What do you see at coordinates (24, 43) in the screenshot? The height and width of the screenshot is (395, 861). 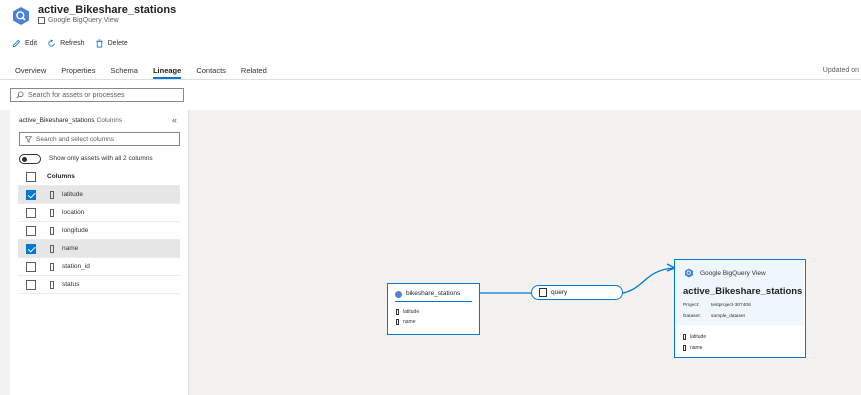 I see `edit-button: Edit` at bounding box center [24, 43].